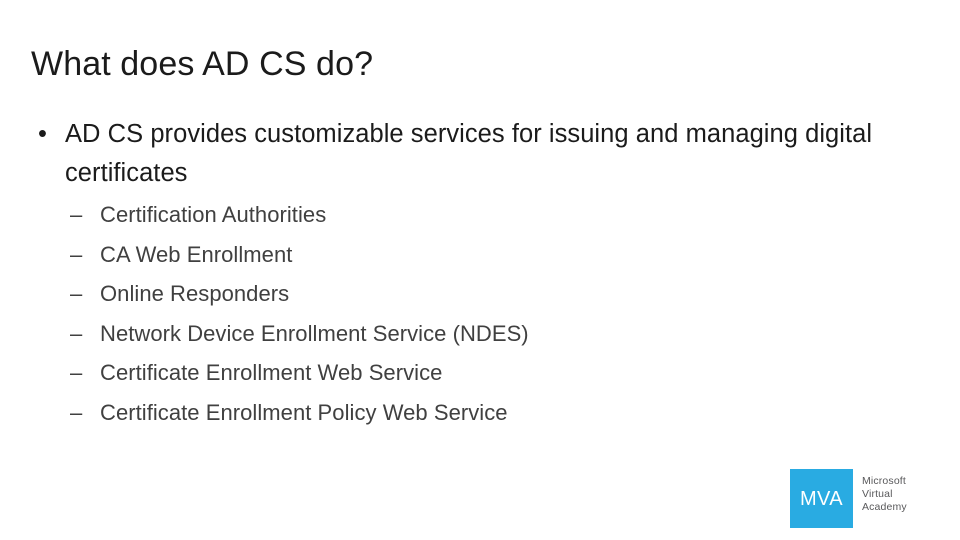  Describe the element at coordinates (314, 333) in the screenshot. I see `sub-bullet-text: Network Device Enrollment Service (NDES)` at that location.